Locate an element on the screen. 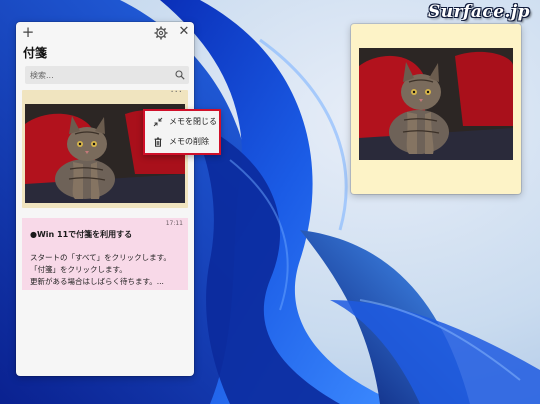 The image size is (540, 404). collapse-arrows-icon is located at coordinates (158, 122).